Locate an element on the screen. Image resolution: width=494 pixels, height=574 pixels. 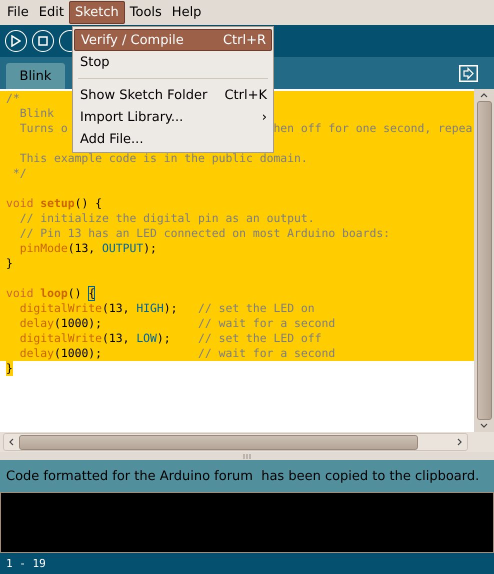
code-constant: LOW is located at coordinates (146, 338).